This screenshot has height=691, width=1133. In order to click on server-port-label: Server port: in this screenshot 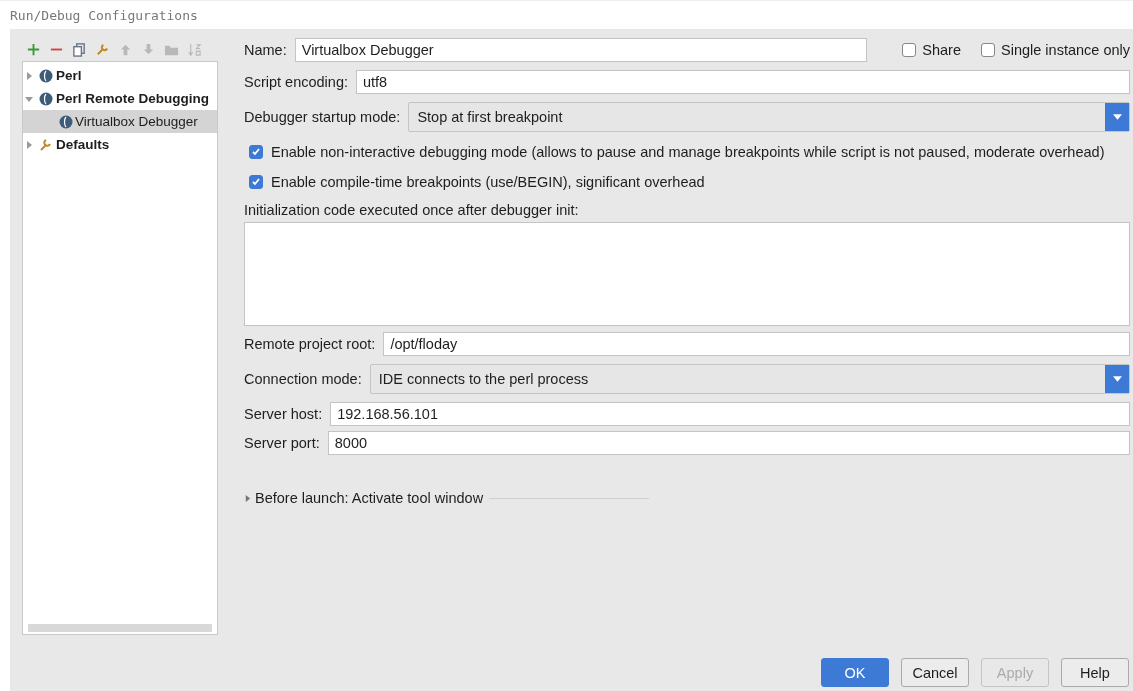, I will do `click(282, 443)`.